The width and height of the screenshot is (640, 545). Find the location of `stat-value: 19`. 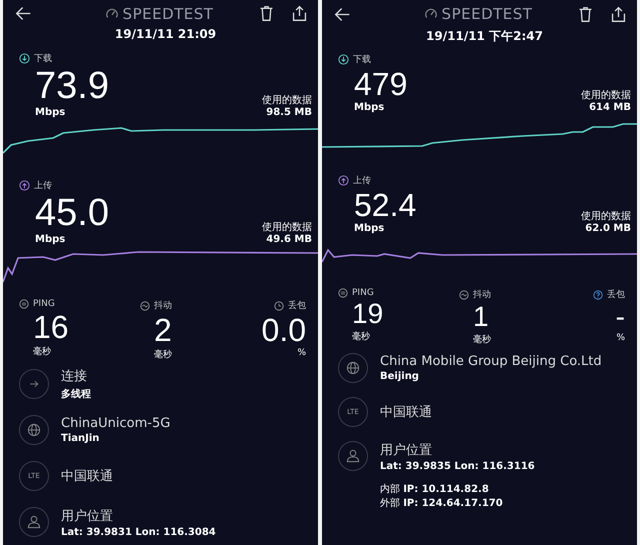

stat-value: 19 is located at coordinates (367, 314).